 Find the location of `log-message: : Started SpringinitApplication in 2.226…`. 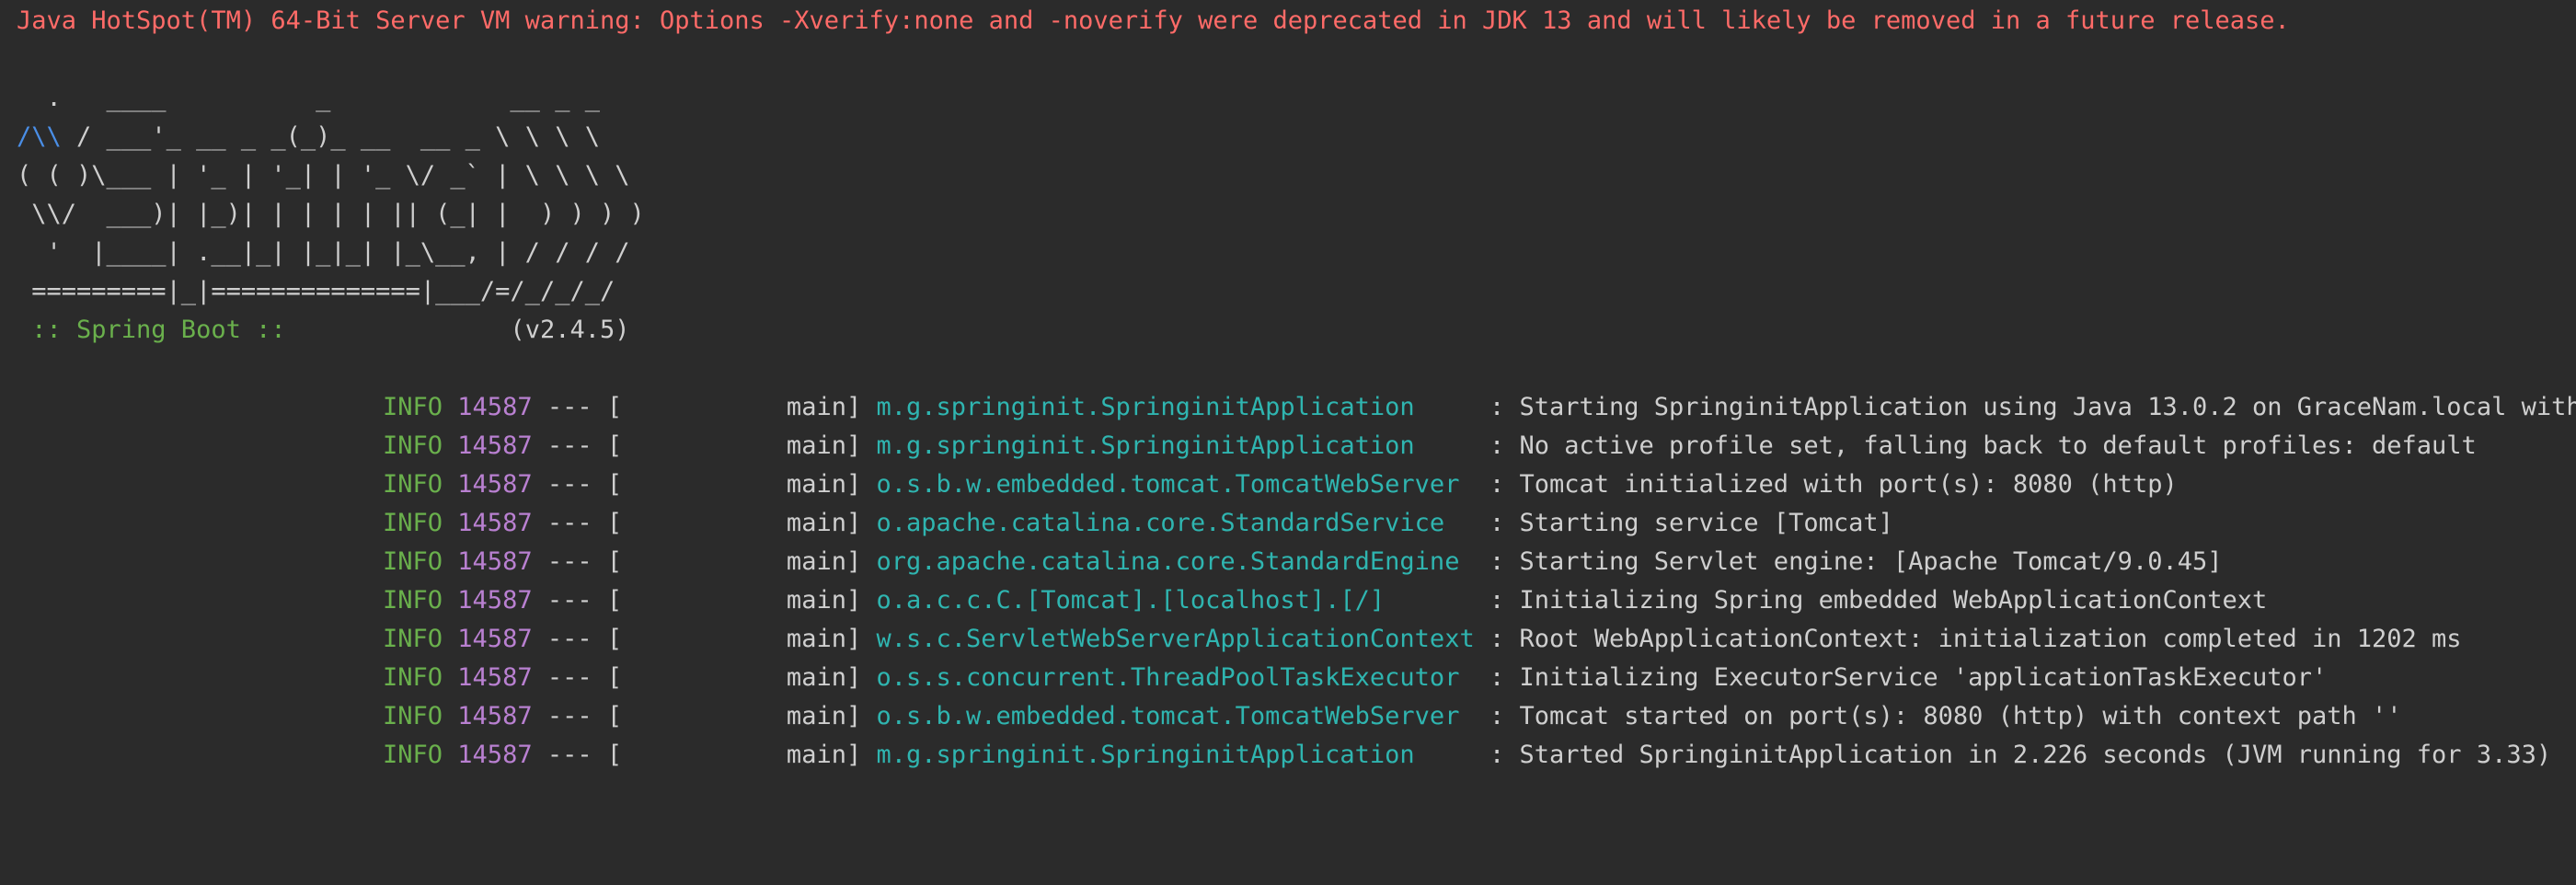

log-message: : Started SpringinitApplication in 2.226… is located at coordinates (2013, 755).